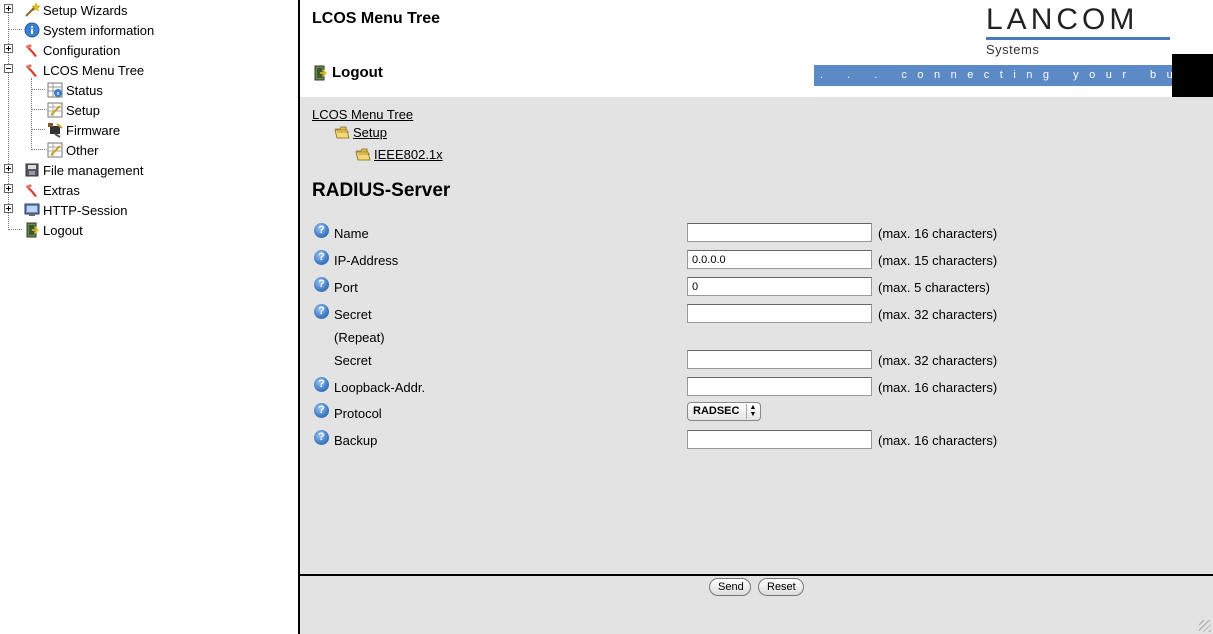  Describe the element at coordinates (716, 411) in the screenshot. I see `protocol-selected-value: RADSEC` at that location.